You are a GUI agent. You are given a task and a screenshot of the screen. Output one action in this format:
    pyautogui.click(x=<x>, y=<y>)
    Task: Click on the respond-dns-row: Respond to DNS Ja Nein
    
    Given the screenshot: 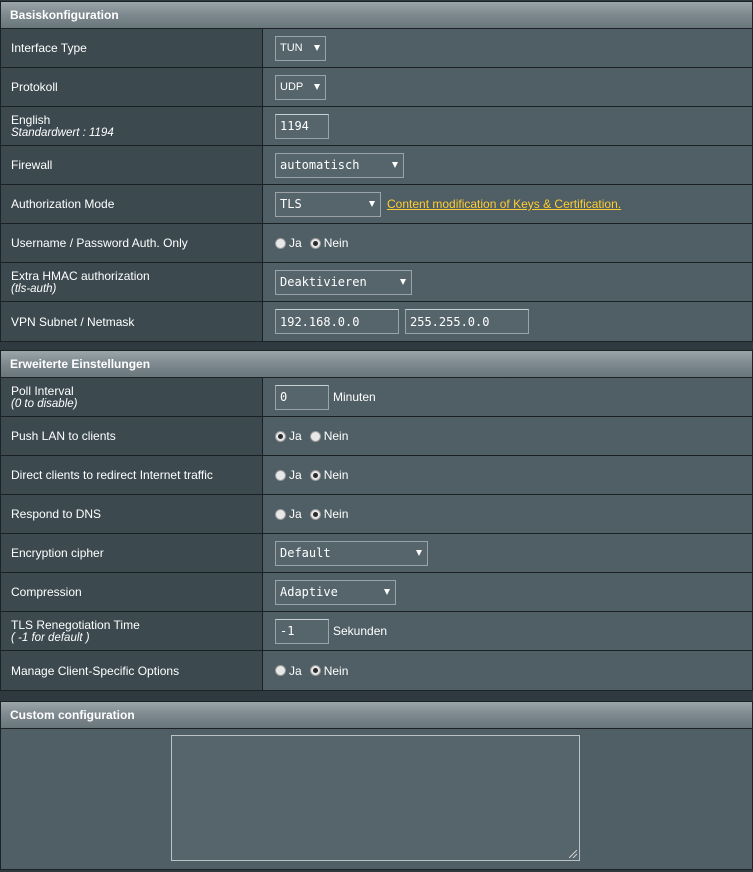 What is the action you would take?
    pyautogui.click(x=376, y=514)
    